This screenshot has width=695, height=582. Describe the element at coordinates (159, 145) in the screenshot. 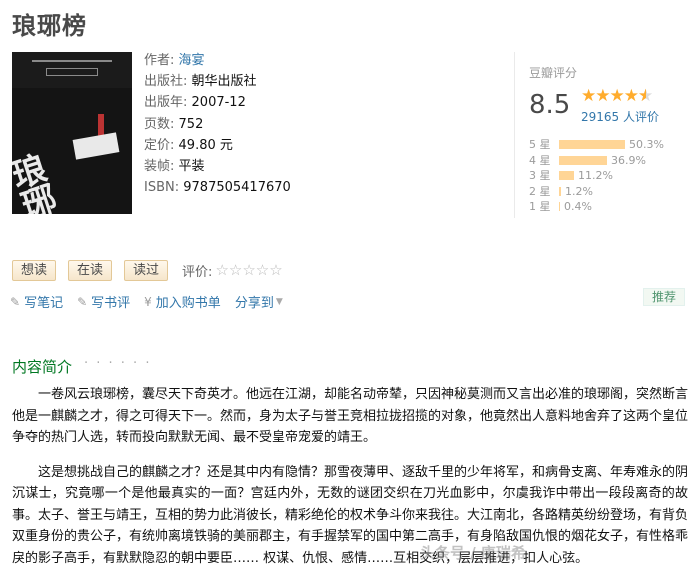

I see `meta-label: 定价:` at that location.